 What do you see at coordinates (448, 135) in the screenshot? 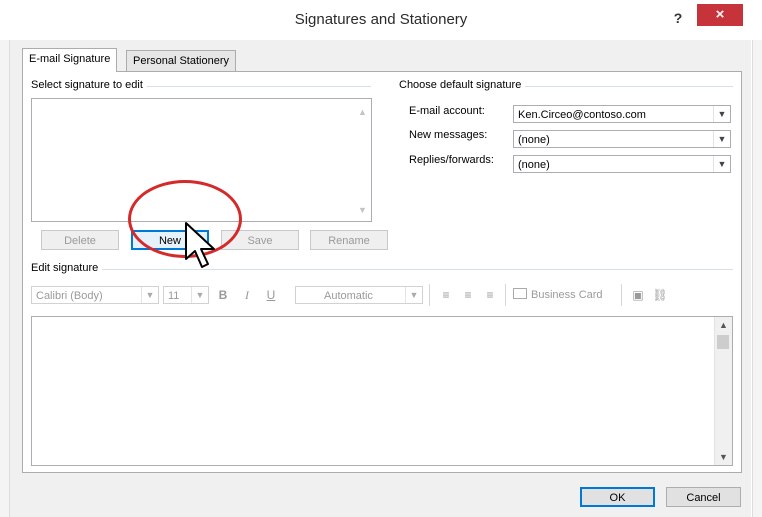
I see `new-messages-label: New messages:` at bounding box center [448, 135].